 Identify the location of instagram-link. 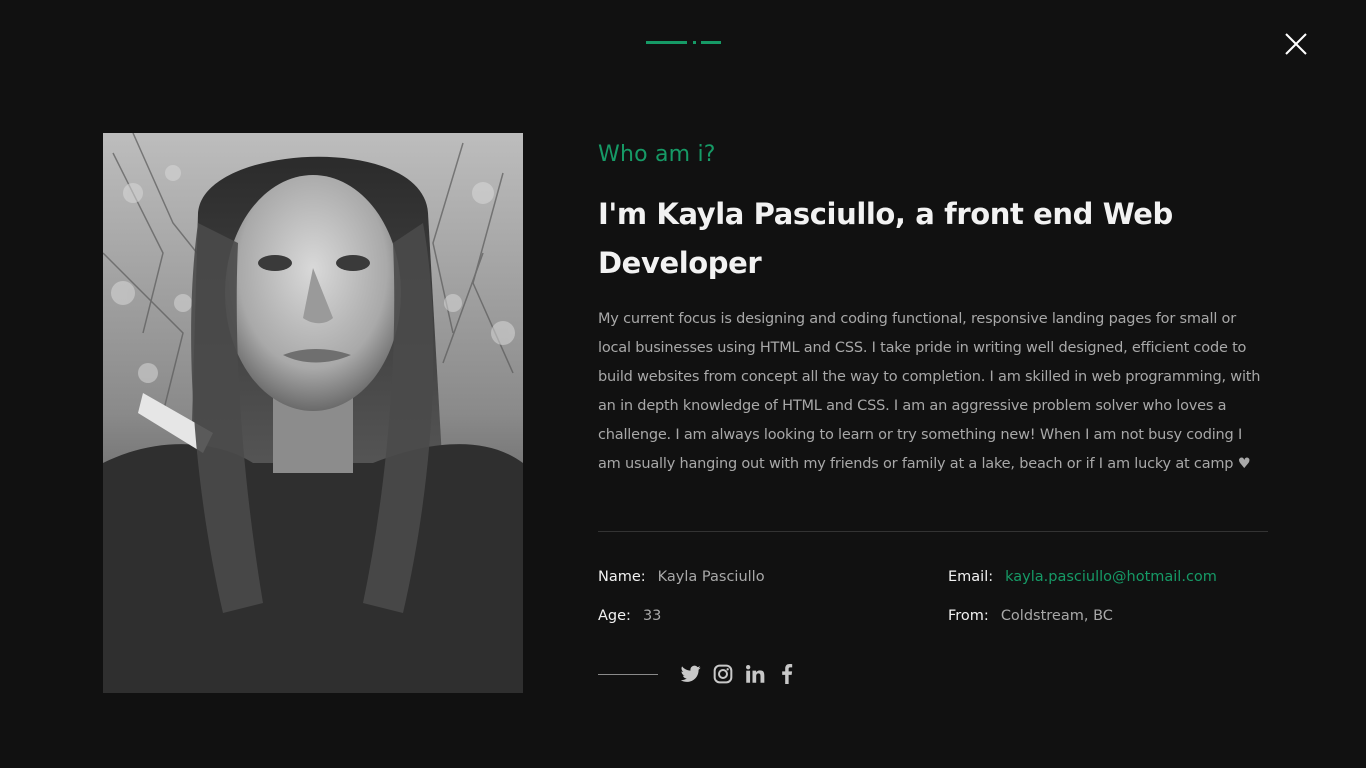
(723, 674).